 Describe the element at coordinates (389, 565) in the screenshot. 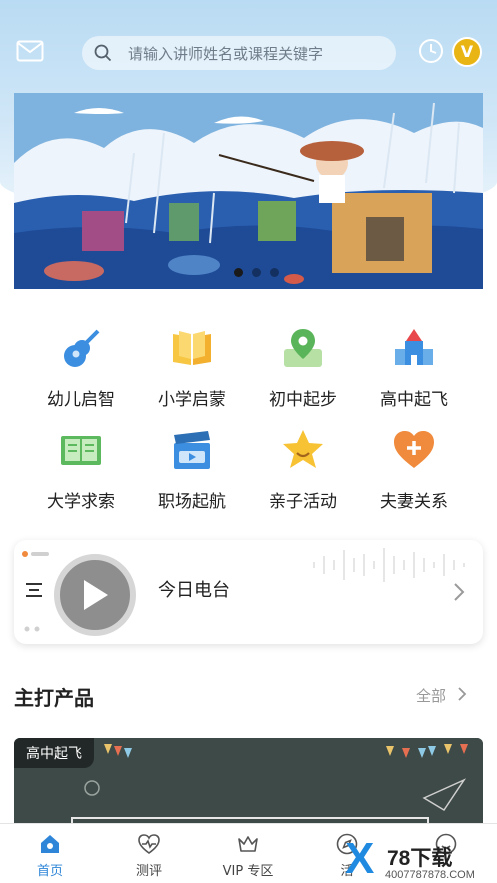

I see `sound-wave-decor` at that location.